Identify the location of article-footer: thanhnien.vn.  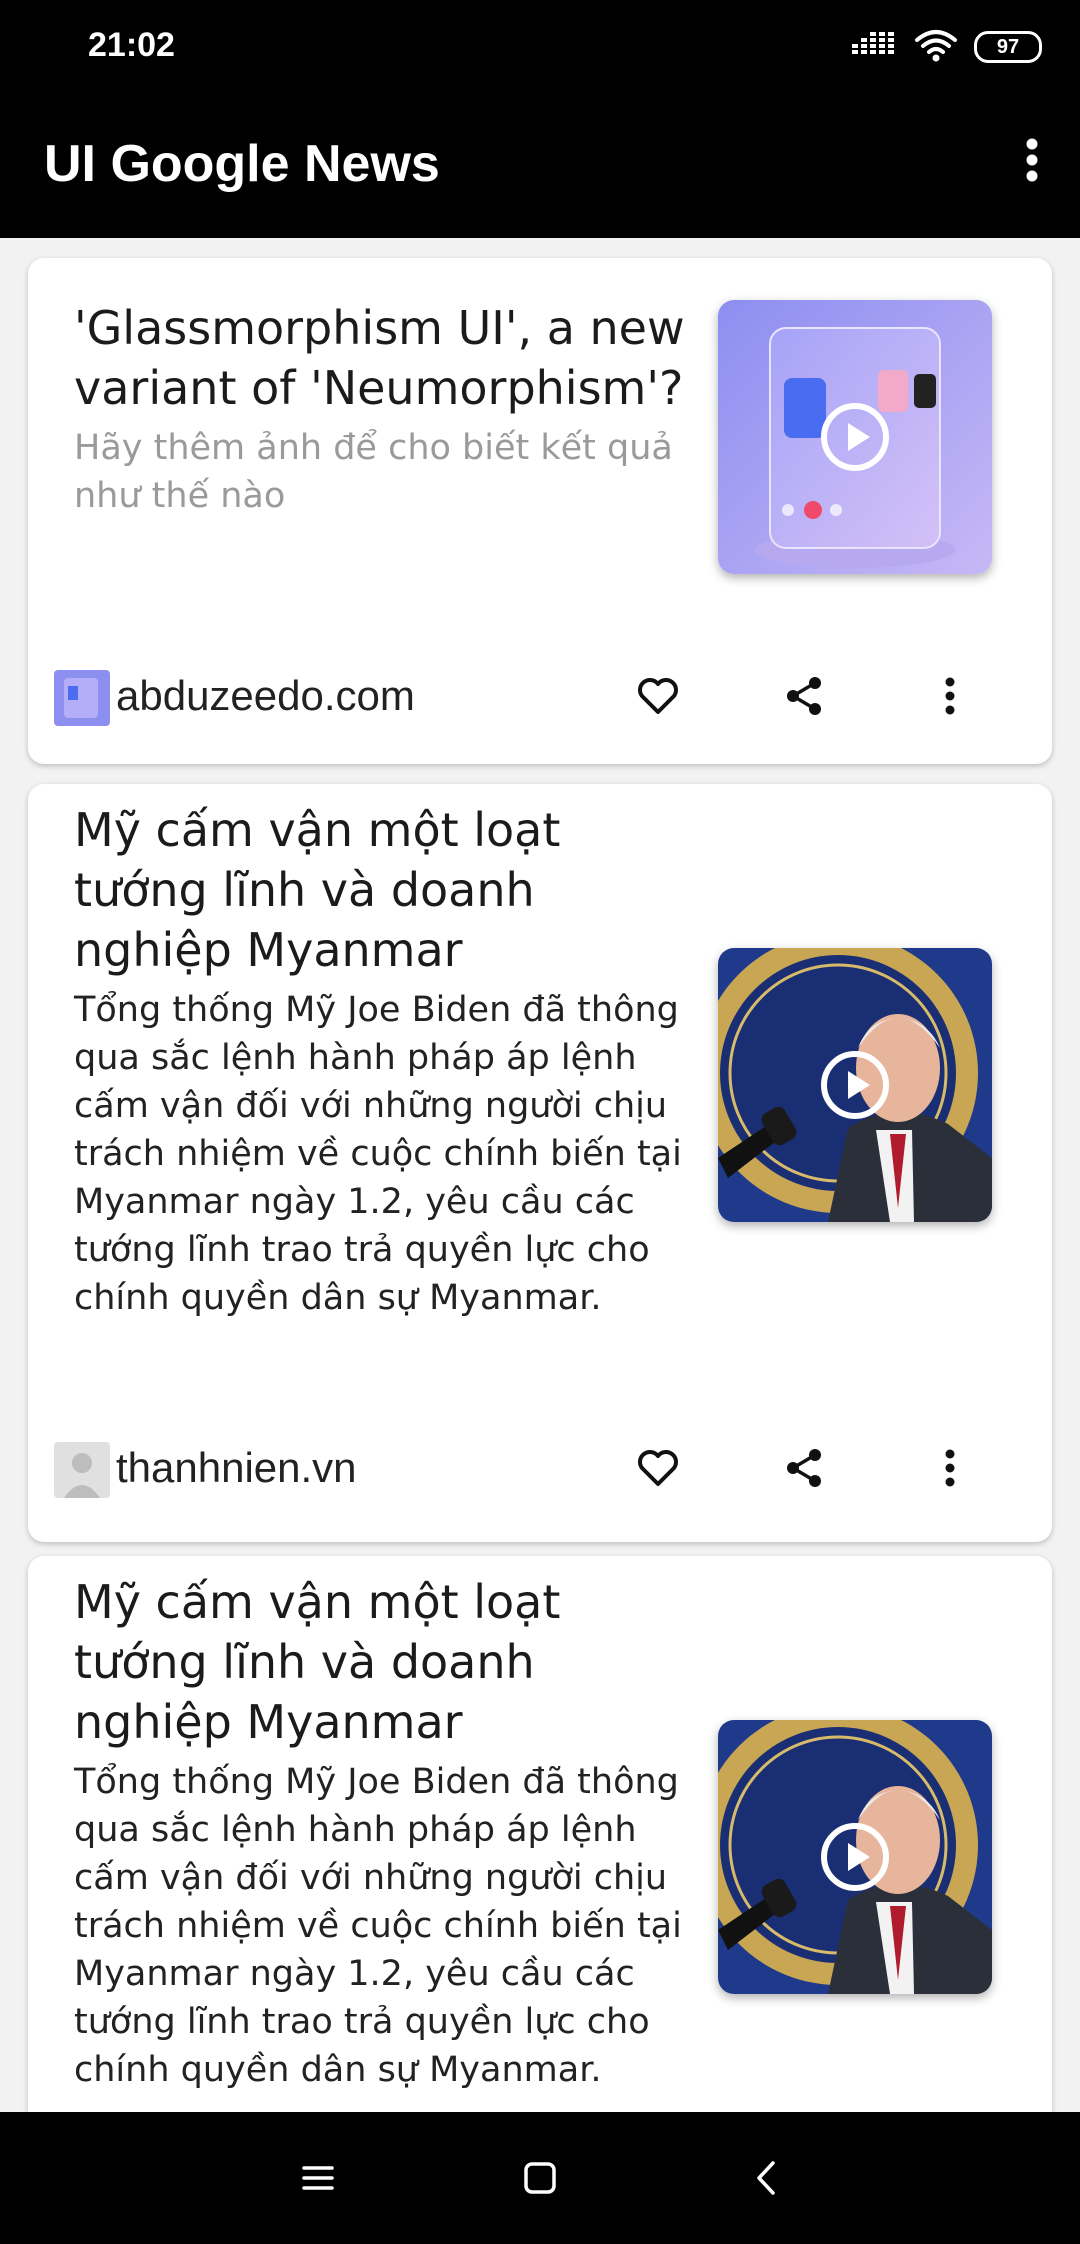
(540, 1469).